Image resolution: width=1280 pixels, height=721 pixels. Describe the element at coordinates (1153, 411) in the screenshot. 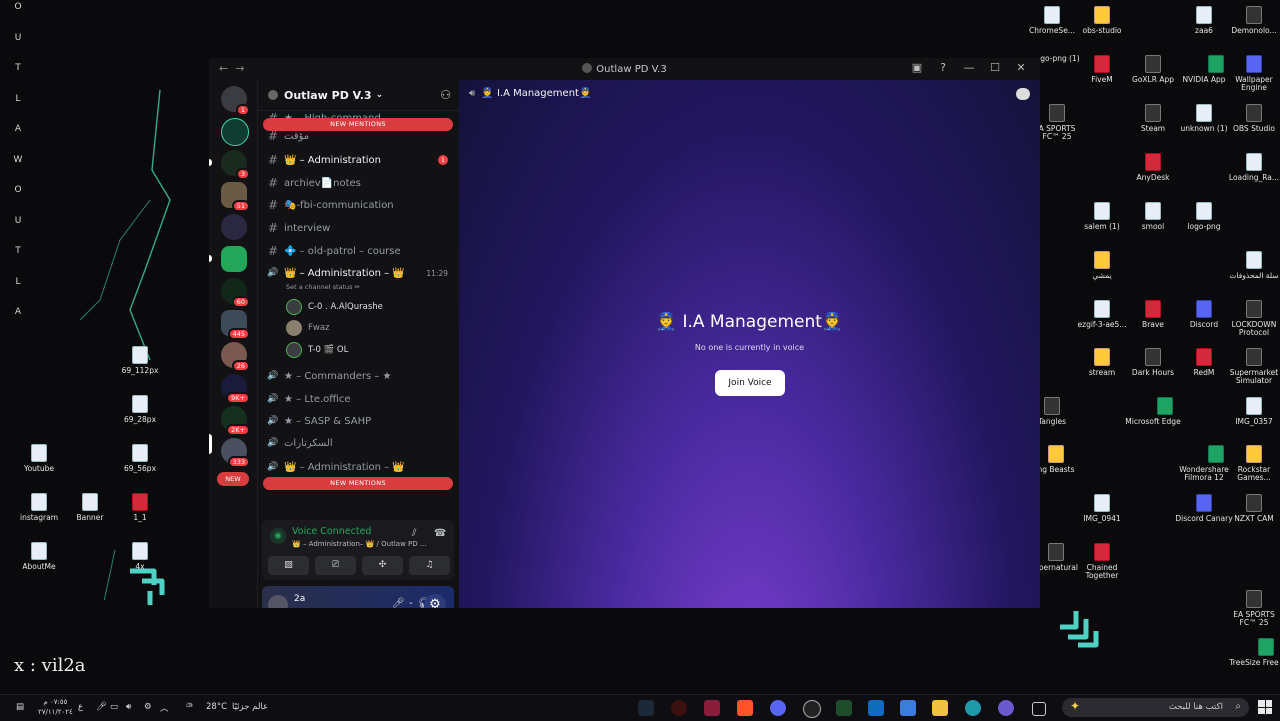

I see `desktop-icon: Microsoft Edge` at that location.